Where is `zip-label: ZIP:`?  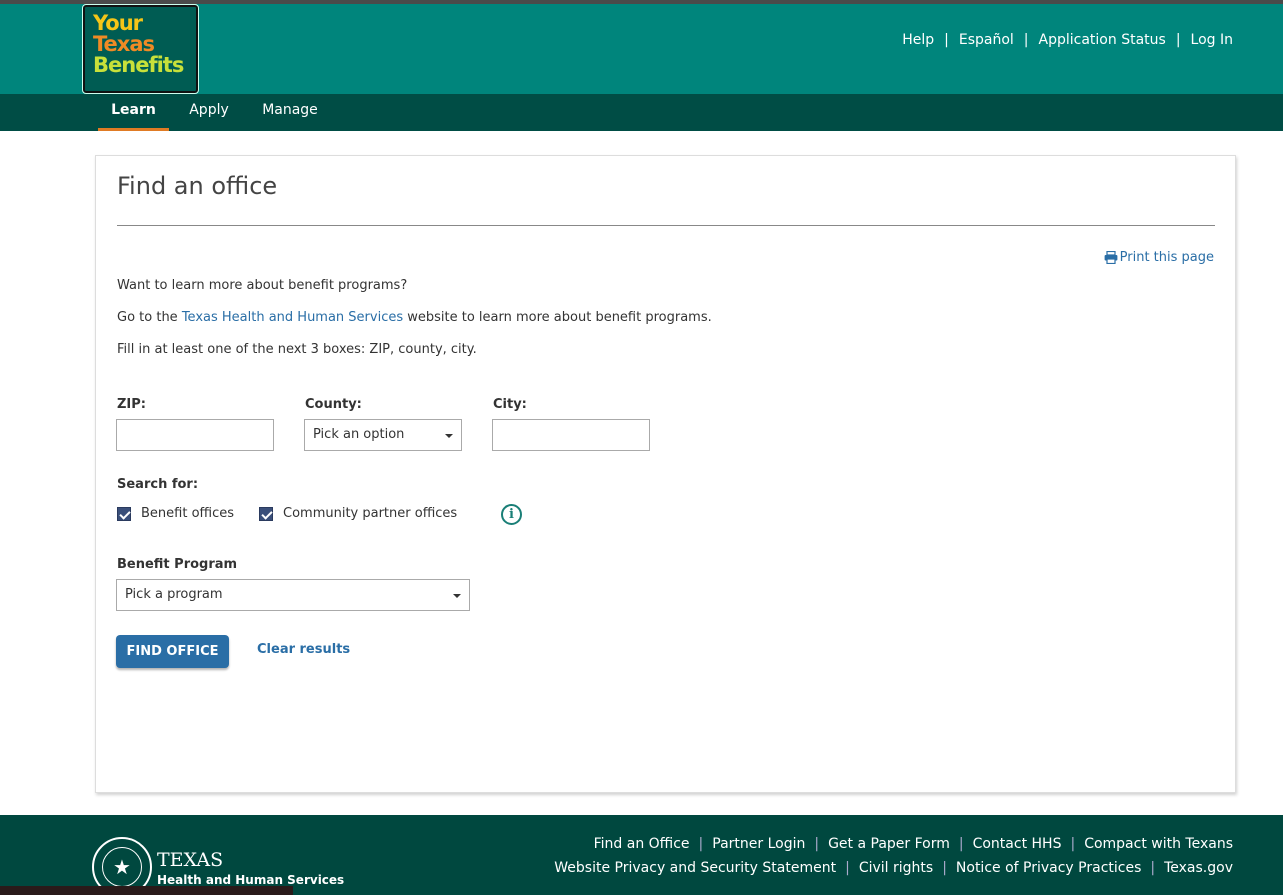
zip-label: ZIP: is located at coordinates (131, 404).